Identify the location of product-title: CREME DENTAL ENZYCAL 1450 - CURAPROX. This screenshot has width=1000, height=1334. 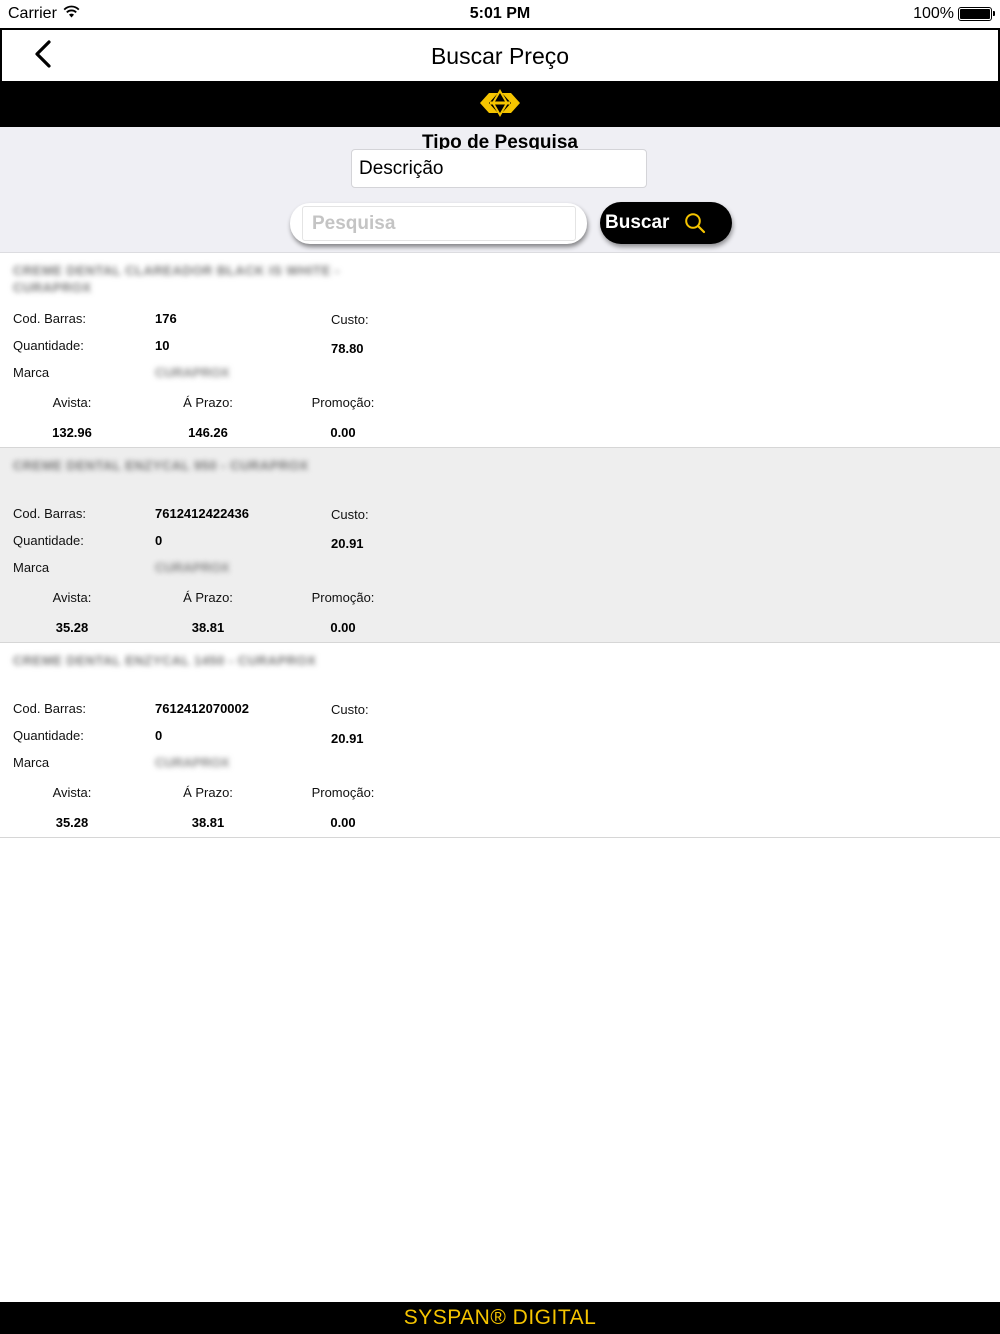
(165, 660).